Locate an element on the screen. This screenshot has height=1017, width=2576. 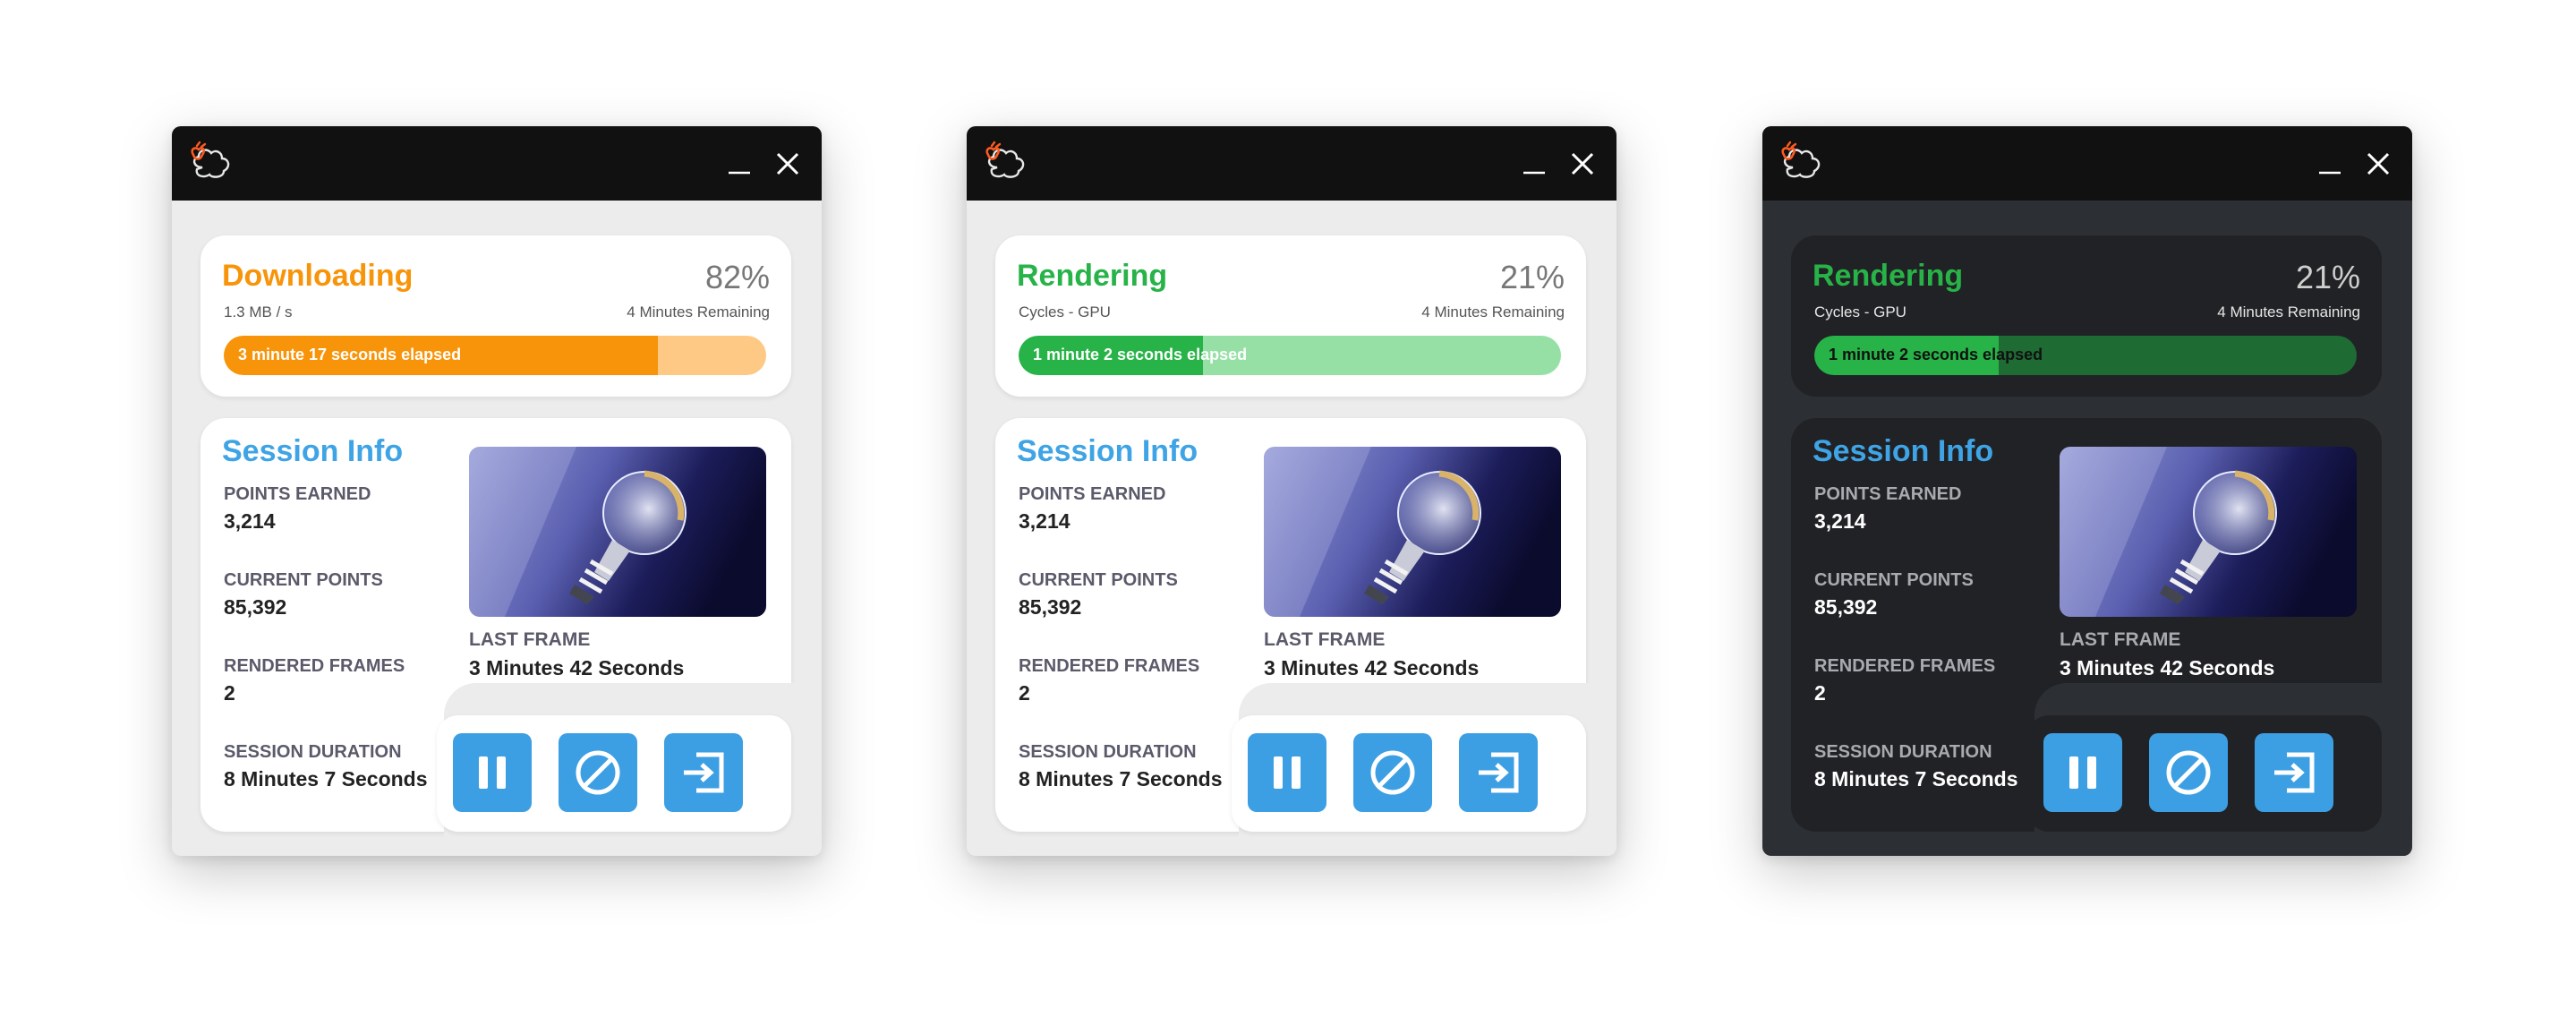
status-title: Downloading is located at coordinates (318, 276).